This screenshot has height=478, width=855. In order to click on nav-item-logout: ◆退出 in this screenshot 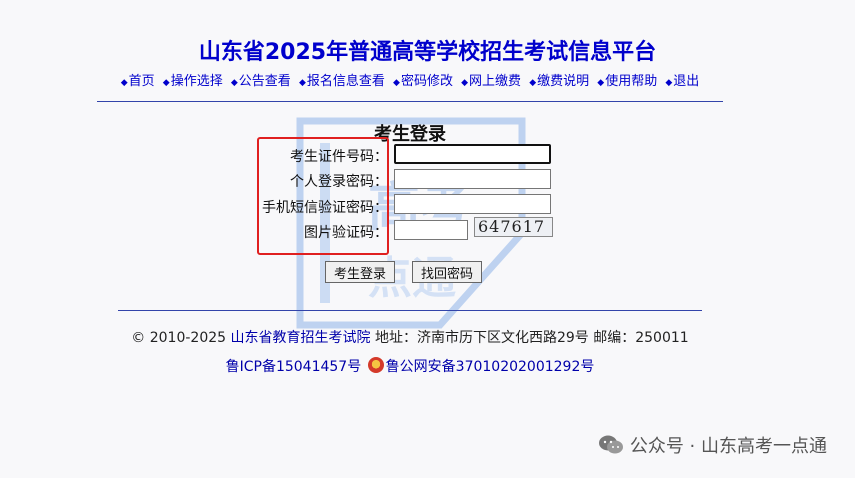, I will do `click(682, 81)`.